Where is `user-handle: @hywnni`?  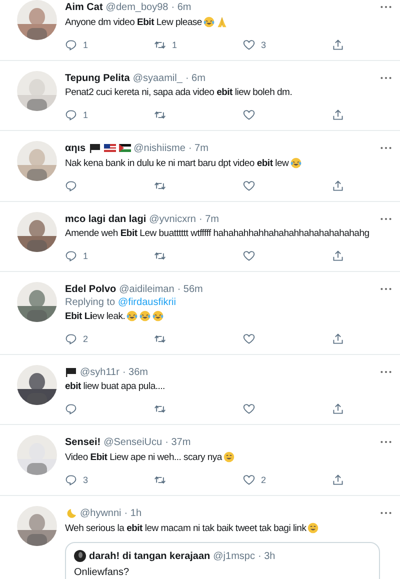
user-handle: @hywnni is located at coordinates (101, 513).